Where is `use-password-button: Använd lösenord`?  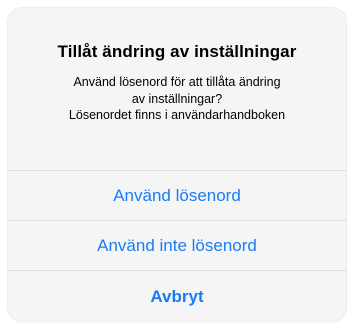
use-password-button: Använd lösenord is located at coordinates (177, 195).